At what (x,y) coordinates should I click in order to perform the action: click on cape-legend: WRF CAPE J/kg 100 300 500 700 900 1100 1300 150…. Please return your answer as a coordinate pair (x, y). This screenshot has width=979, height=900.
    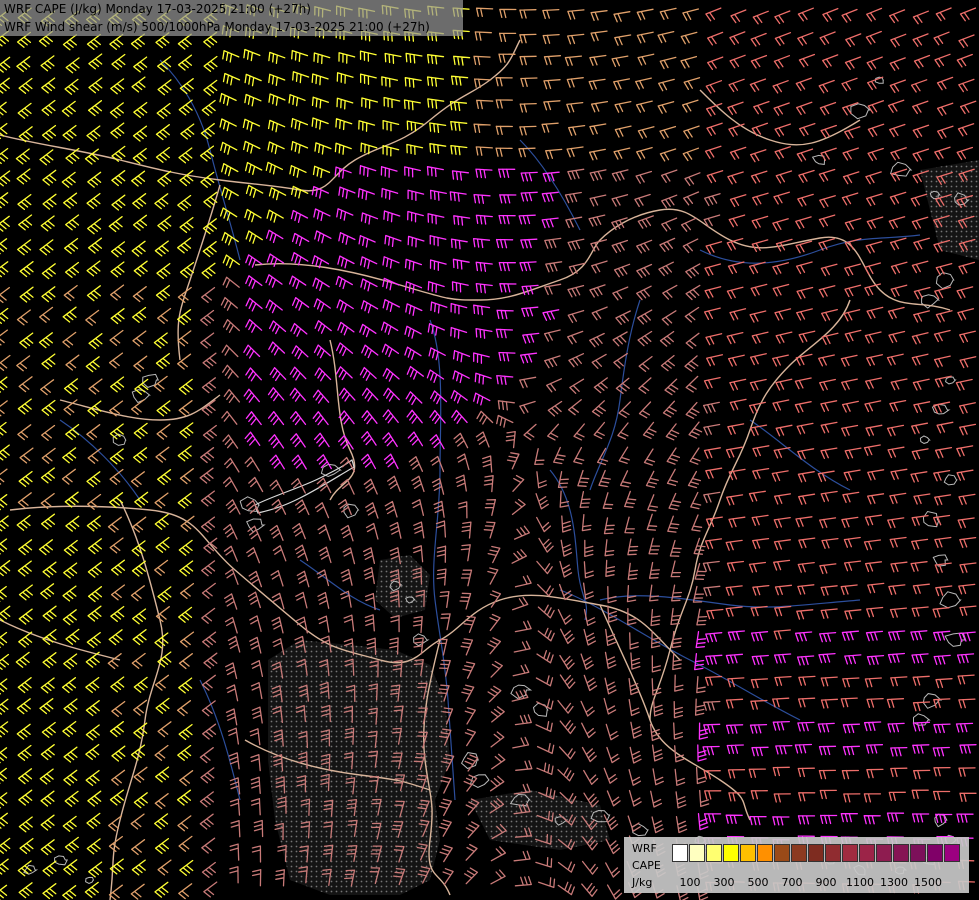
    Looking at the image, I should click on (796, 865).